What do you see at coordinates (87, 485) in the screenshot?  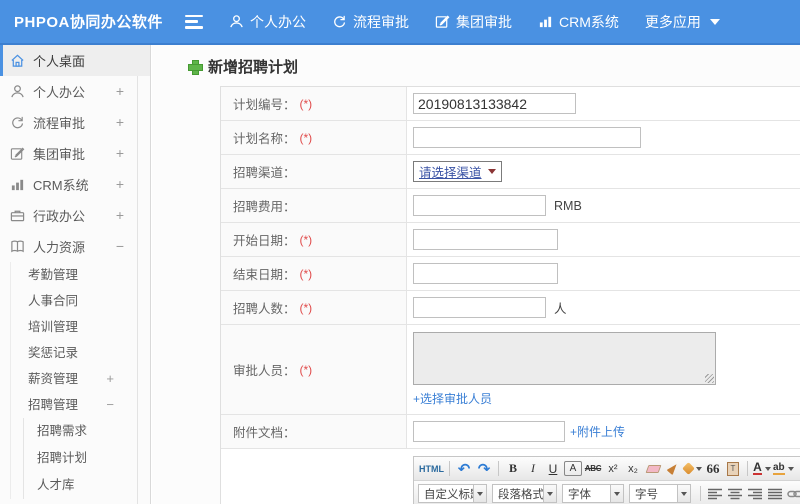 I see `sidebar-item-talent-pool: 人才库` at bounding box center [87, 485].